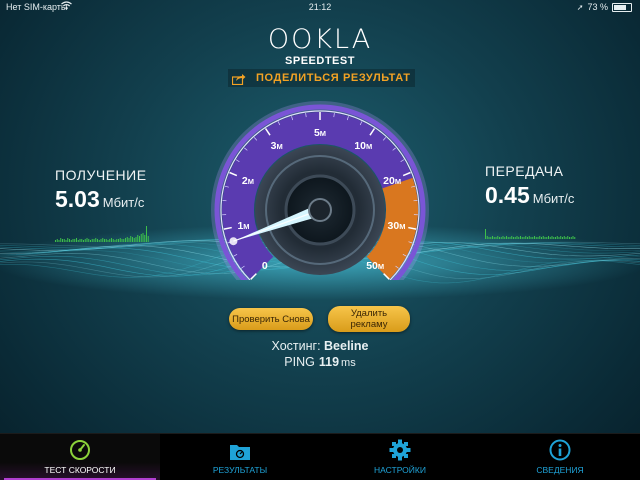 This screenshot has width=640, height=480. I want to click on gauge-tick-label: 2M, so click(248, 181).